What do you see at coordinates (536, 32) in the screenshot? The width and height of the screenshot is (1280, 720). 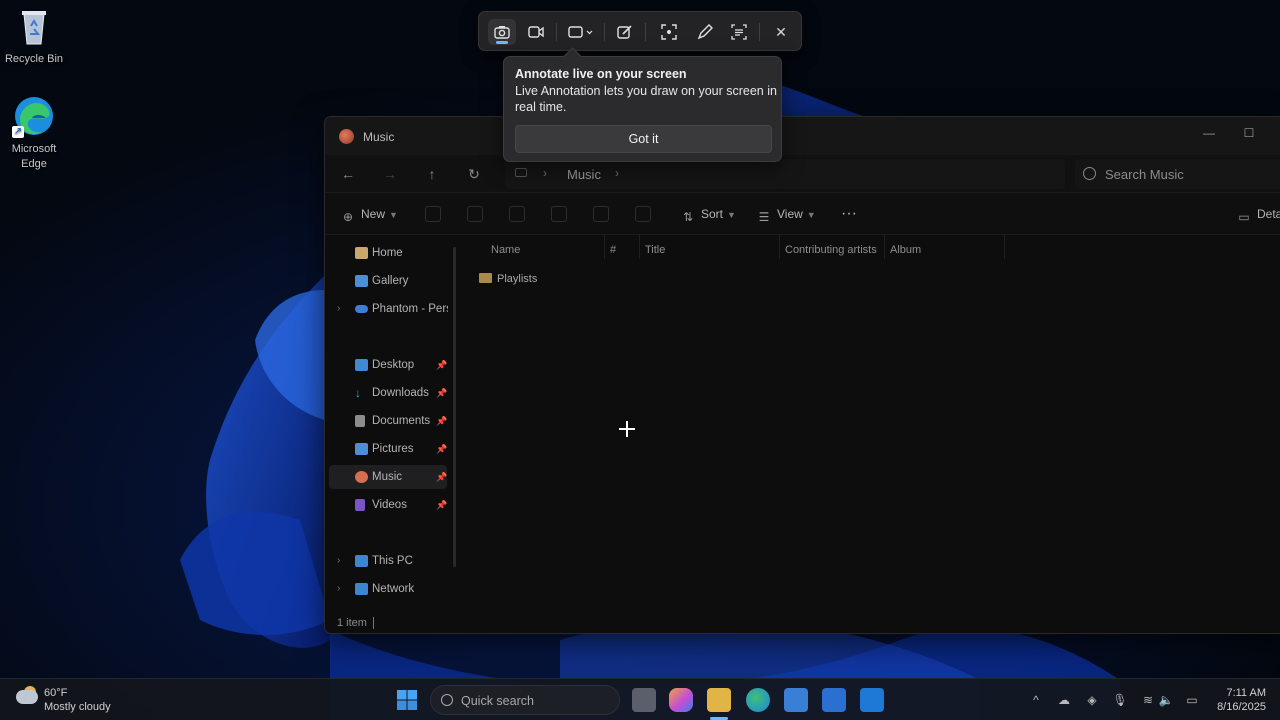 I see `video-camera-icon` at bounding box center [536, 32].